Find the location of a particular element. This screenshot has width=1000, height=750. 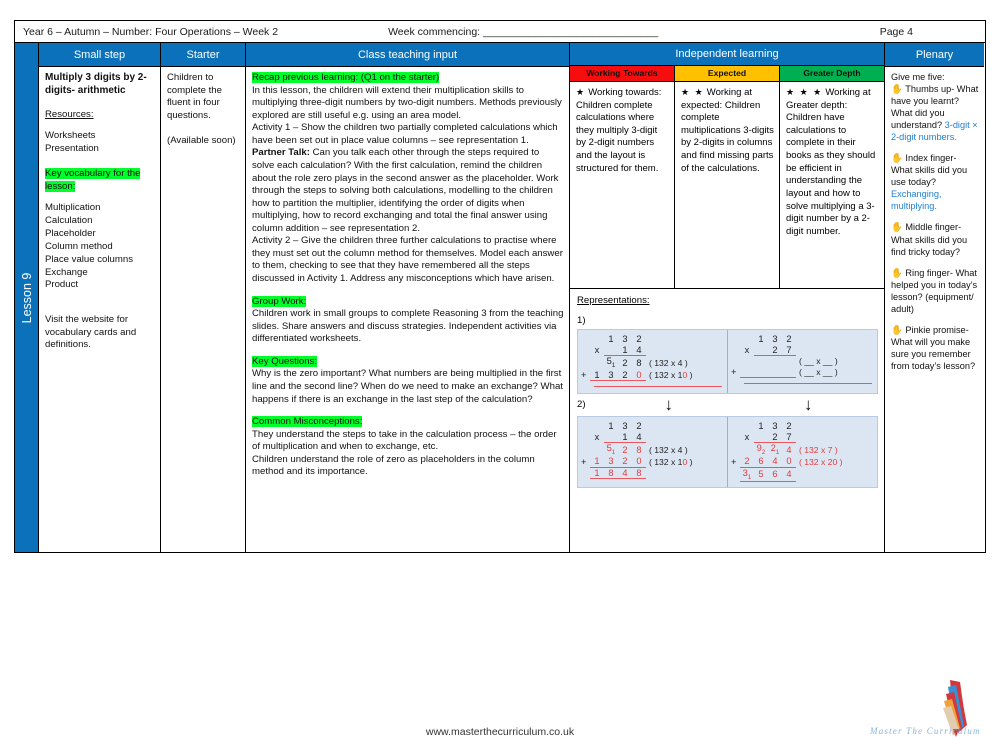

star-rating: ★ ★ ★ is located at coordinates (804, 91).